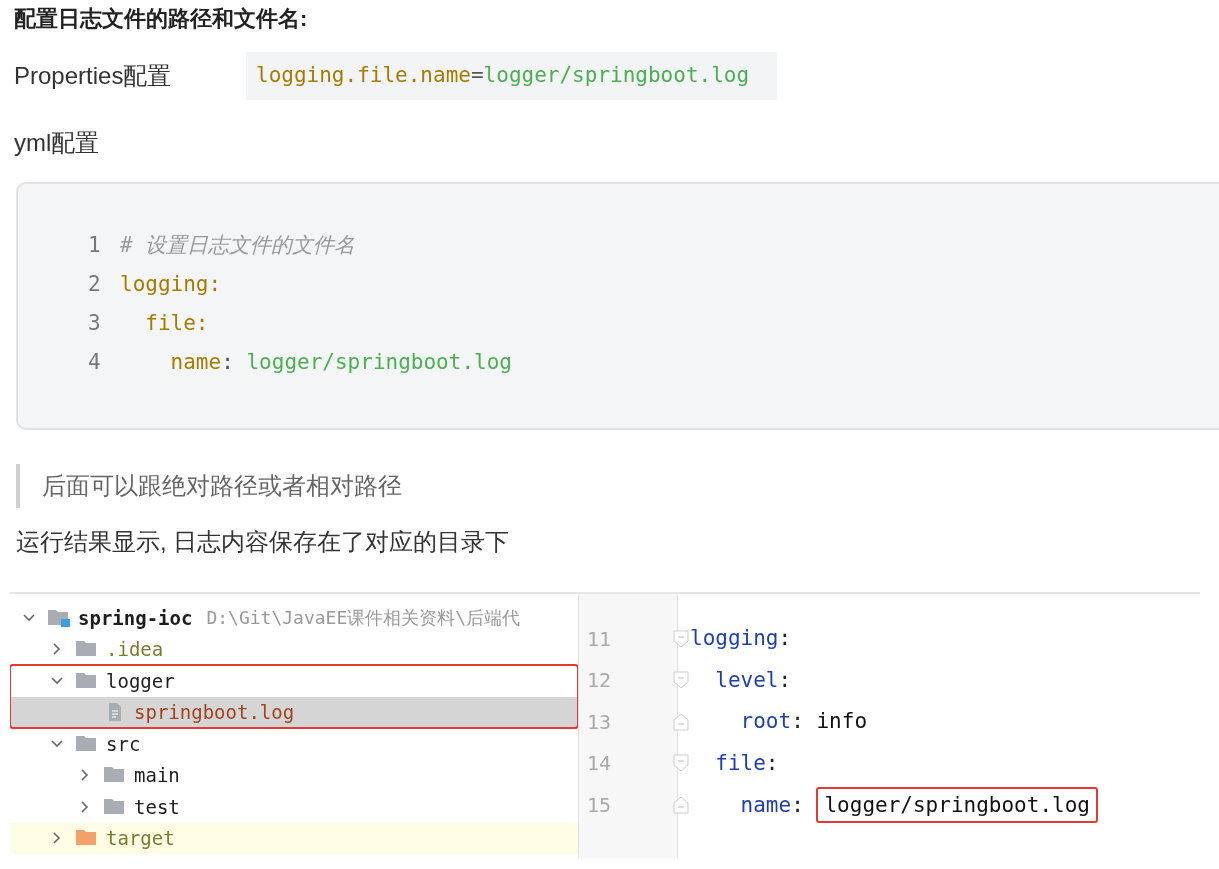  I want to click on line-number: 4, so click(95, 362).